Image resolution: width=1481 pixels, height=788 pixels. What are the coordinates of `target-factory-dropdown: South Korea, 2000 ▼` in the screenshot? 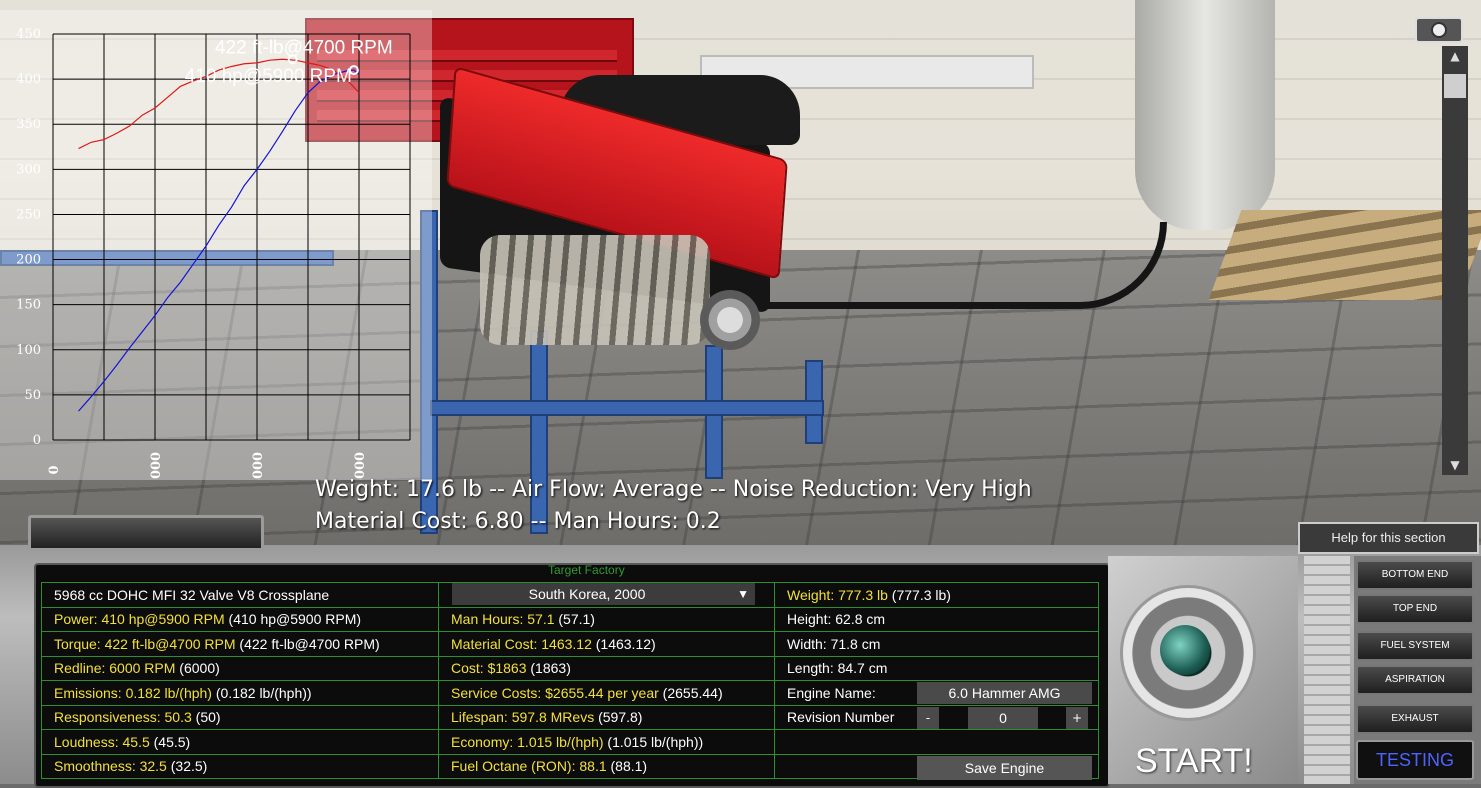 It's located at (603, 594).